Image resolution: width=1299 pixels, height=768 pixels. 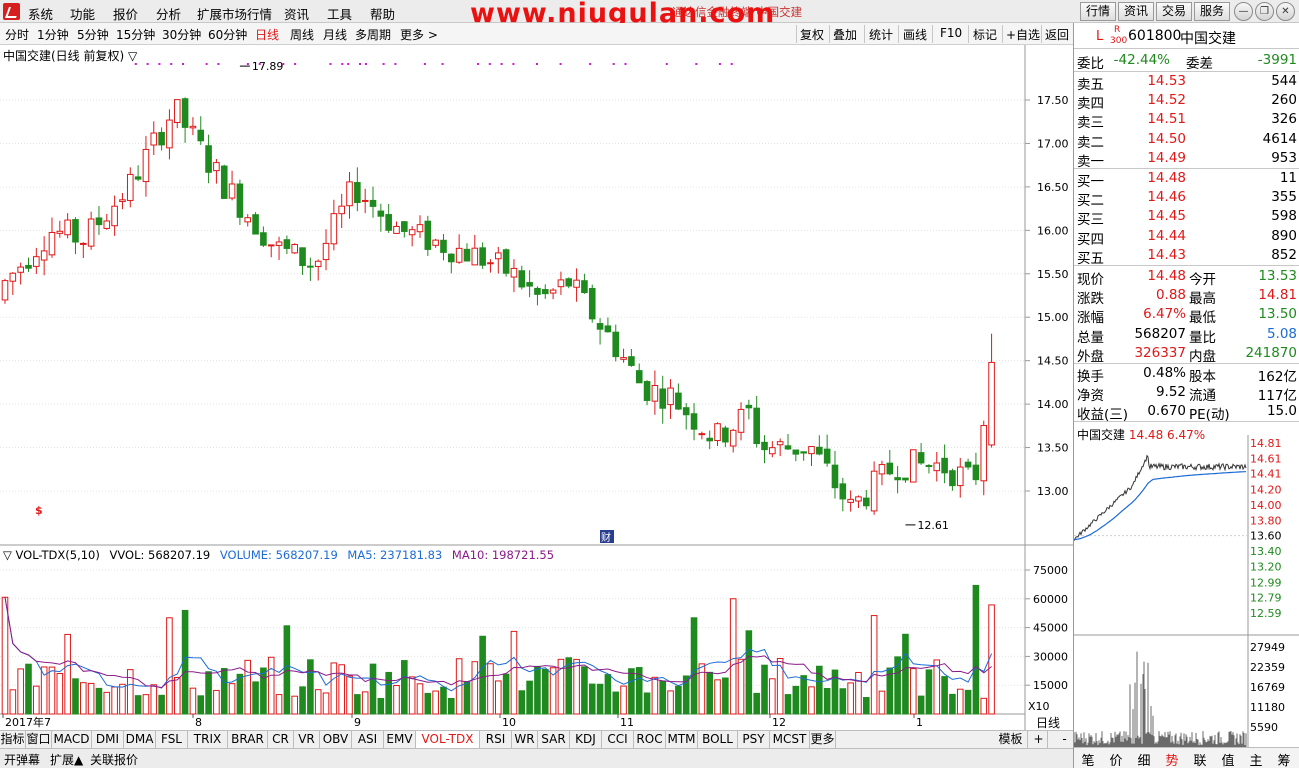 What do you see at coordinates (1243, 11) in the screenshot?
I see `minimize-icon: —` at bounding box center [1243, 11].